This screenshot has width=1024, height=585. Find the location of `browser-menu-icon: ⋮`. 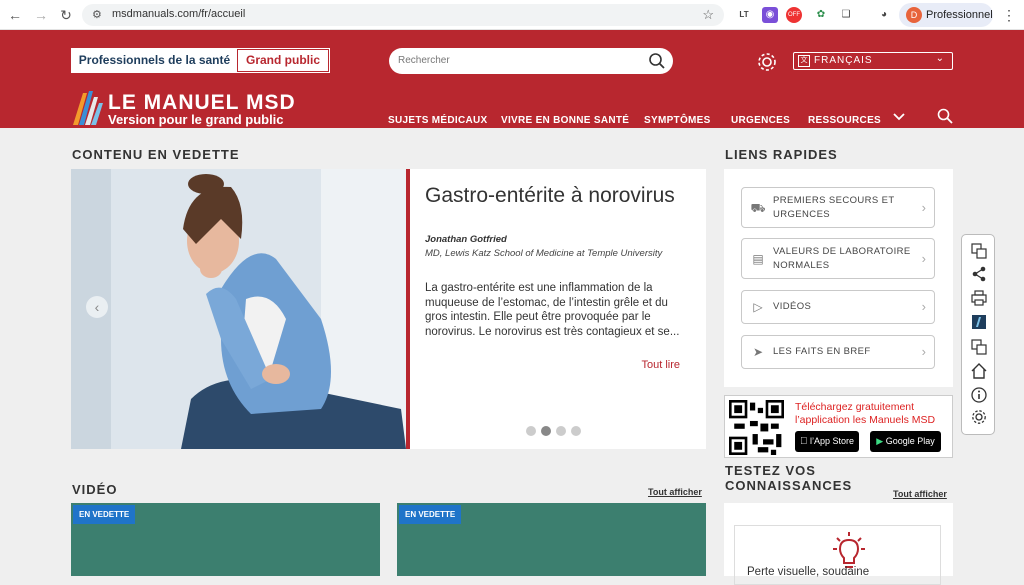

browser-menu-icon: ⋮ is located at coordinates (1009, 15).